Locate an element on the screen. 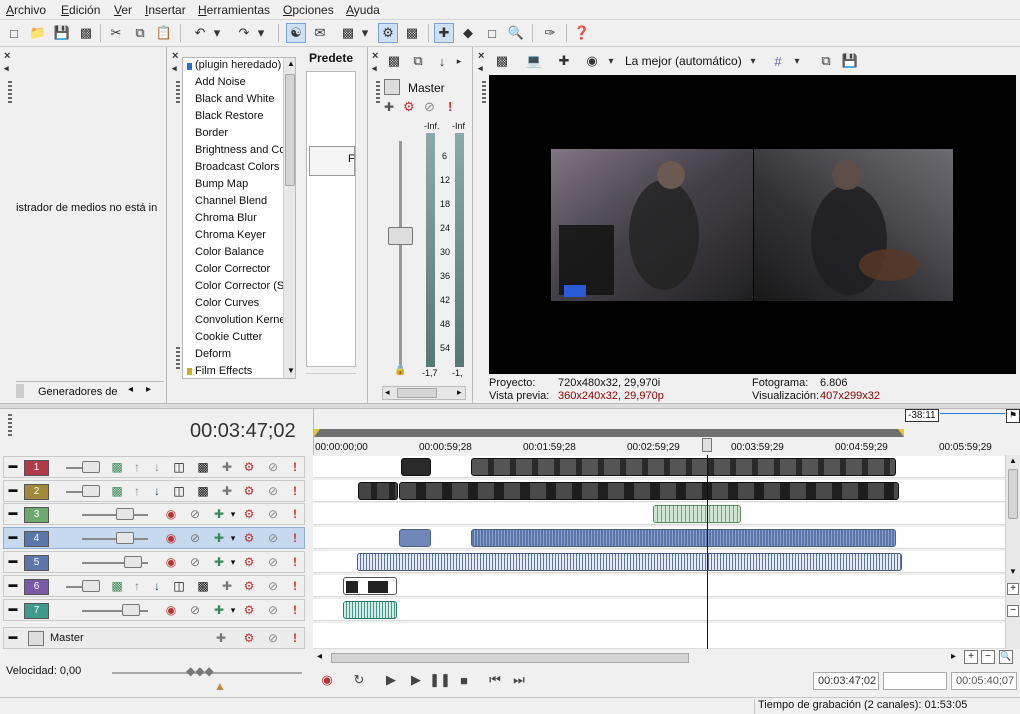  tab-right-arrow-icon: ▸ is located at coordinates (148, 389).